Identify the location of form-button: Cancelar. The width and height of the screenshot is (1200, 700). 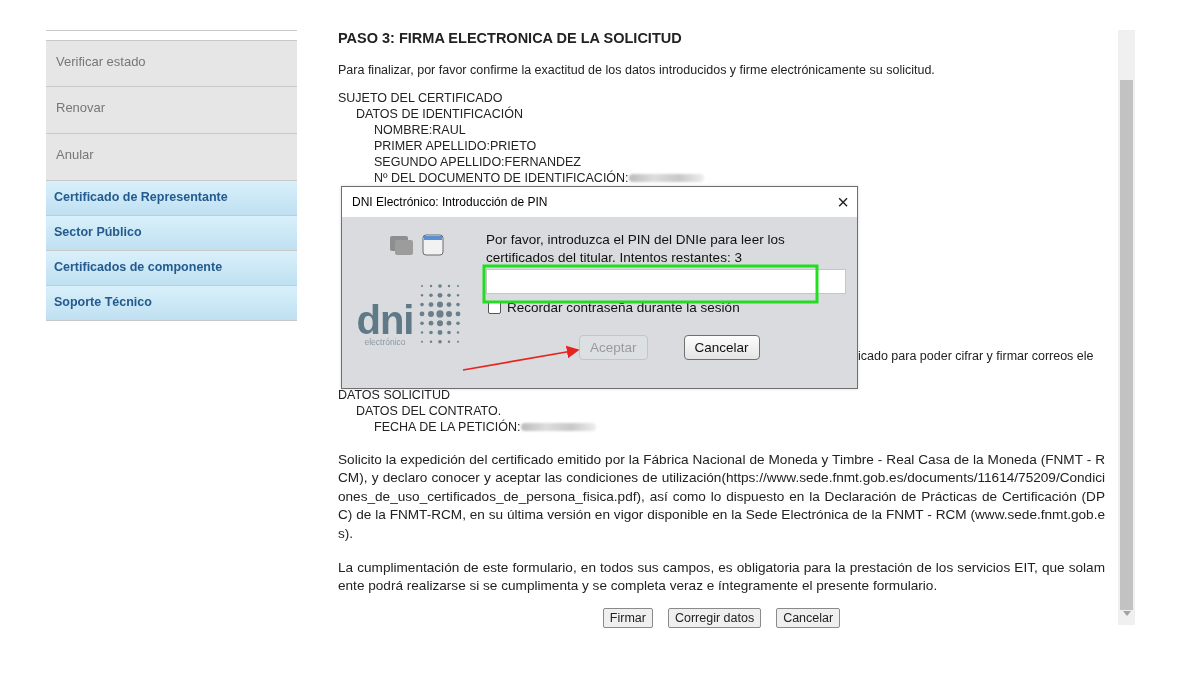
(808, 617).